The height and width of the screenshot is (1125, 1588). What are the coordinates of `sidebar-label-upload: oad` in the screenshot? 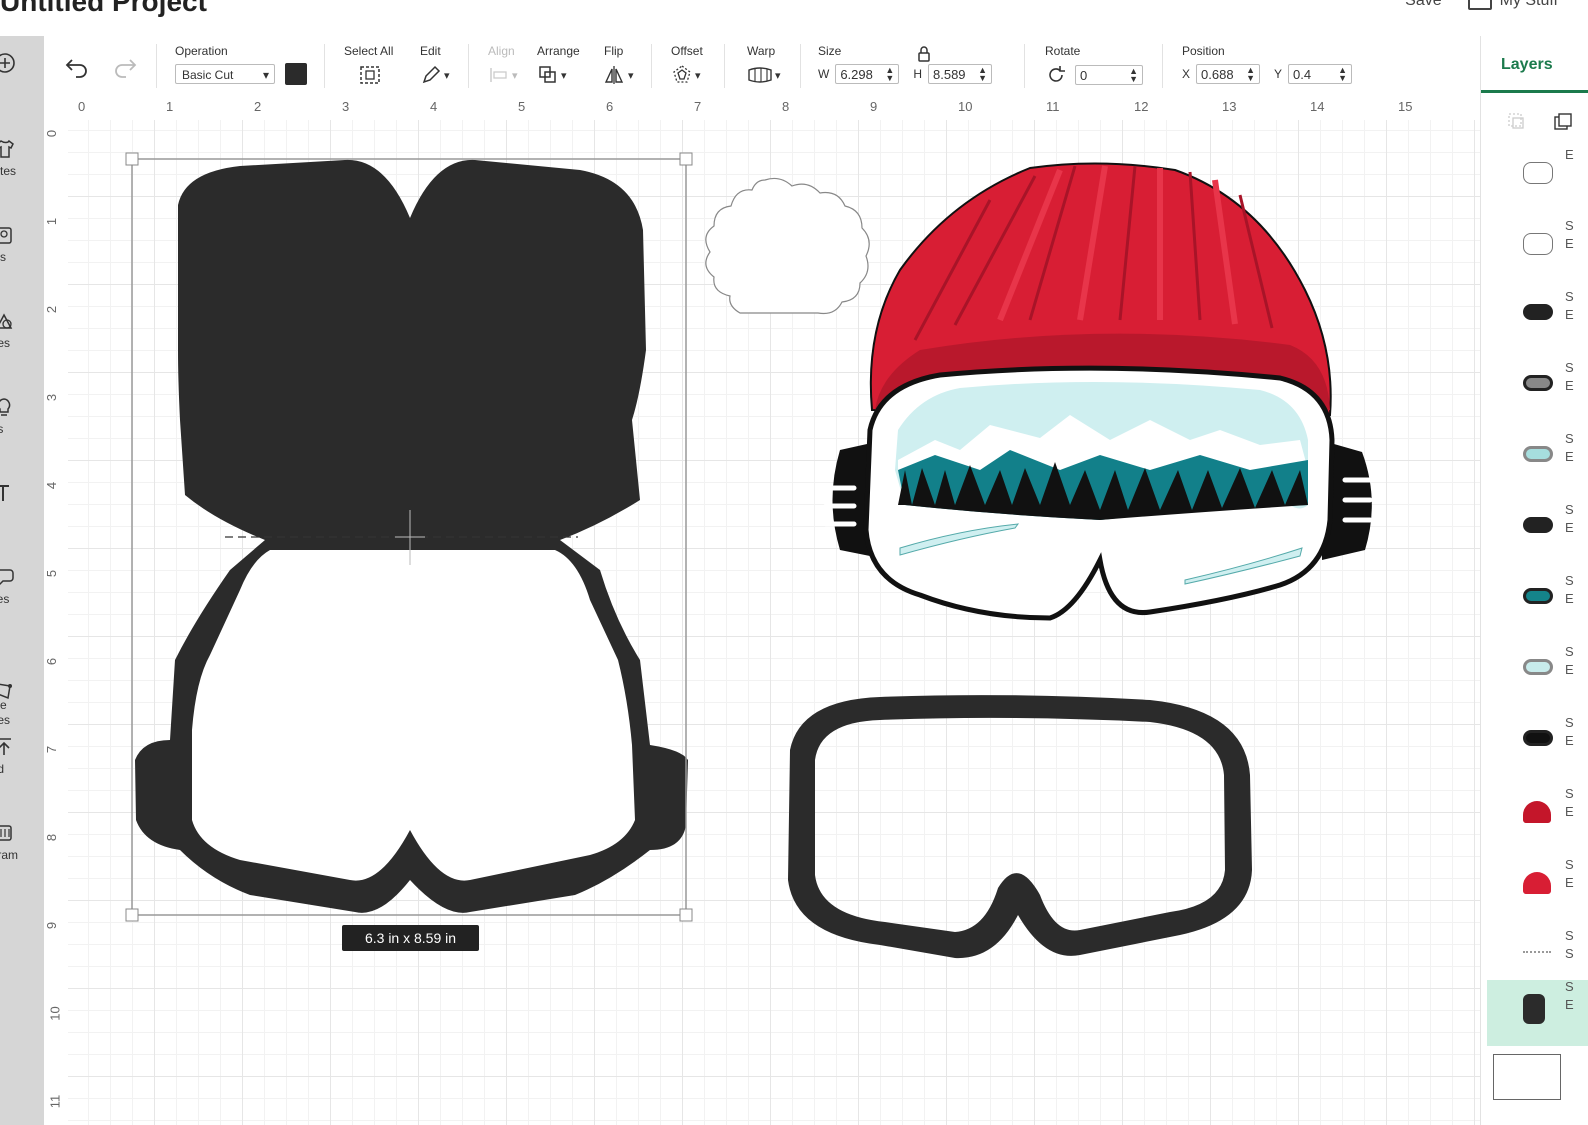 It's located at (2, 769).